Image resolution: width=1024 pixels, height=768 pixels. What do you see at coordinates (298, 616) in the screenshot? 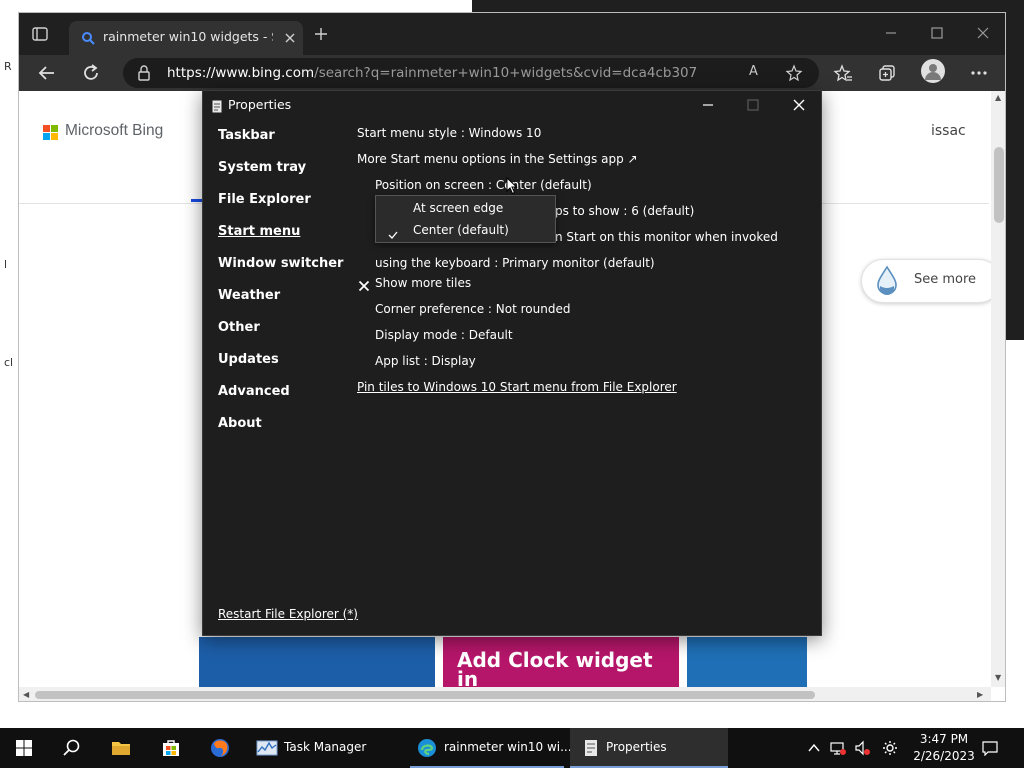
I see `restart-file-explorer-link: Restart File Explorer (*)` at bounding box center [298, 616].